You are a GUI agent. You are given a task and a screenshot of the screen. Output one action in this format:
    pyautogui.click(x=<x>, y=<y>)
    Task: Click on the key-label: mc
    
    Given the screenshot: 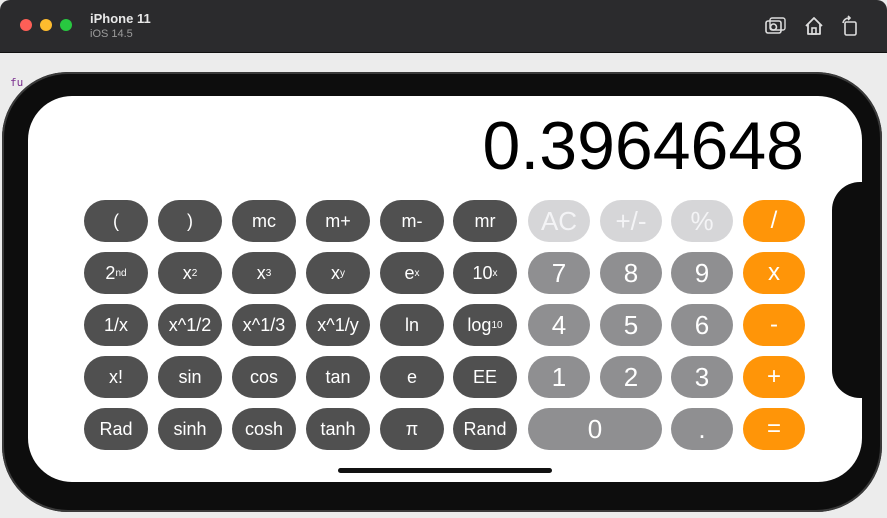 What is the action you would take?
    pyautogui.click(x=264, y=220)
    